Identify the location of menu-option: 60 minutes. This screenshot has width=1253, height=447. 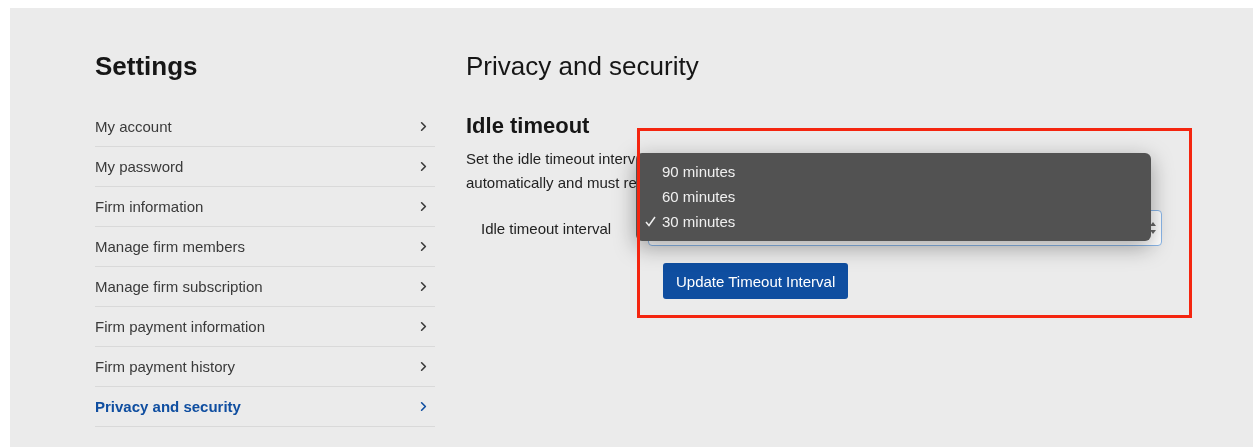
(893, 196).